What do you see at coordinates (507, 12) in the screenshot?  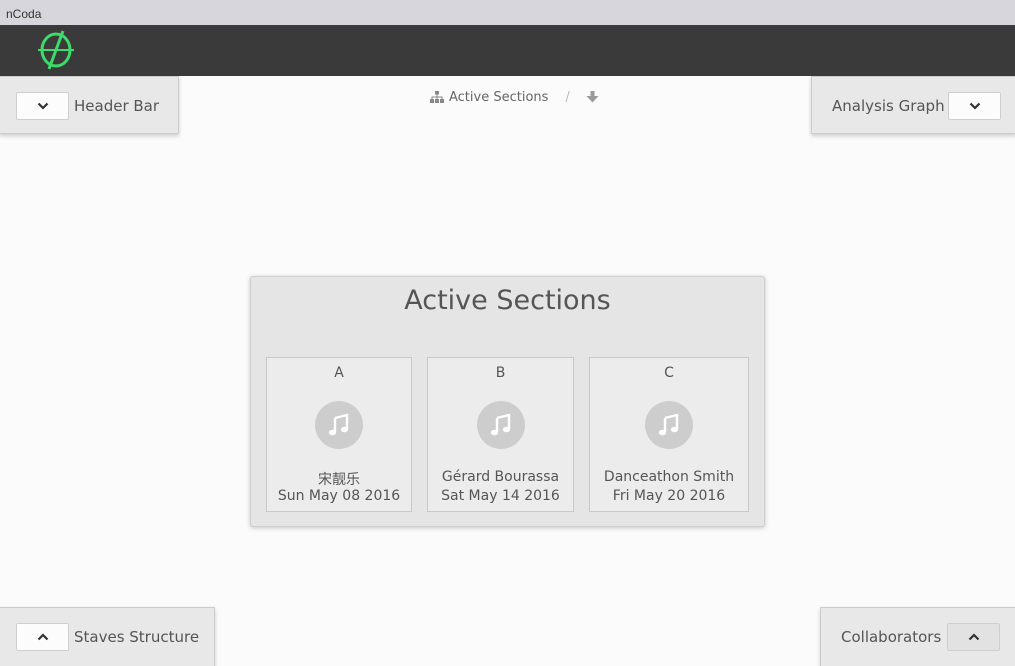 I see `window-title-bar: nCoda` at bounding box center [507, 12].